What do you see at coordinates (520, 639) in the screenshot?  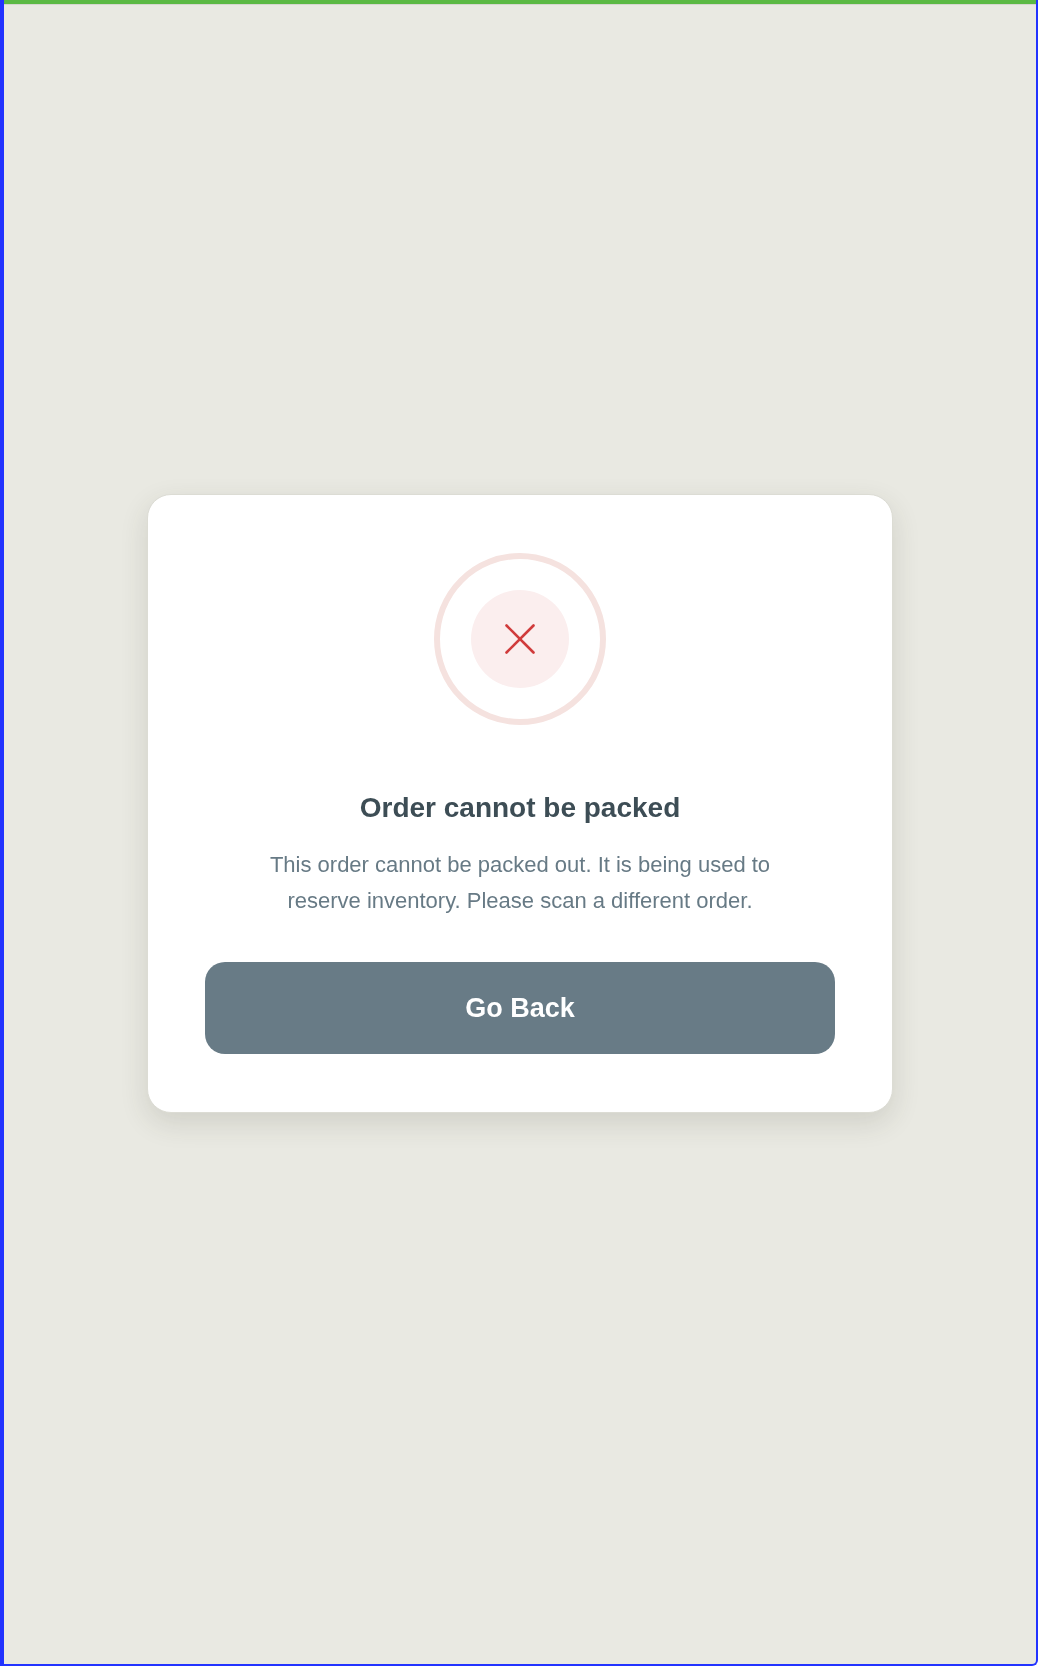 I see `cross-icon` at bounding box center [520, 639].